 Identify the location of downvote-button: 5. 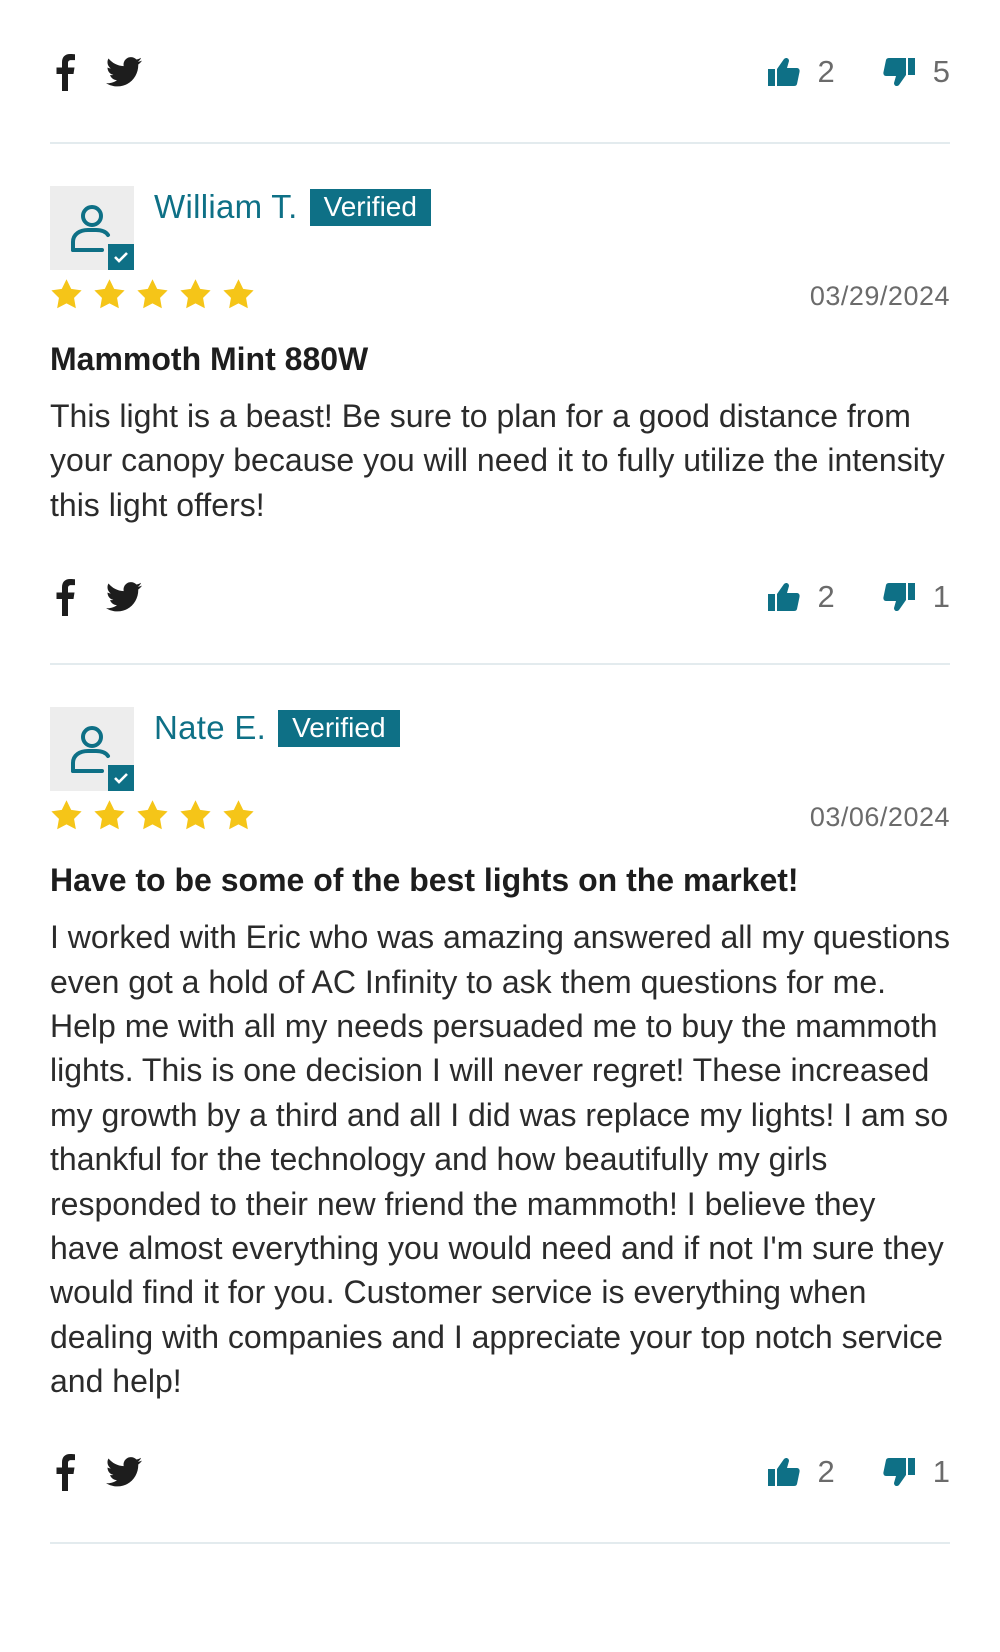
(916, 72).